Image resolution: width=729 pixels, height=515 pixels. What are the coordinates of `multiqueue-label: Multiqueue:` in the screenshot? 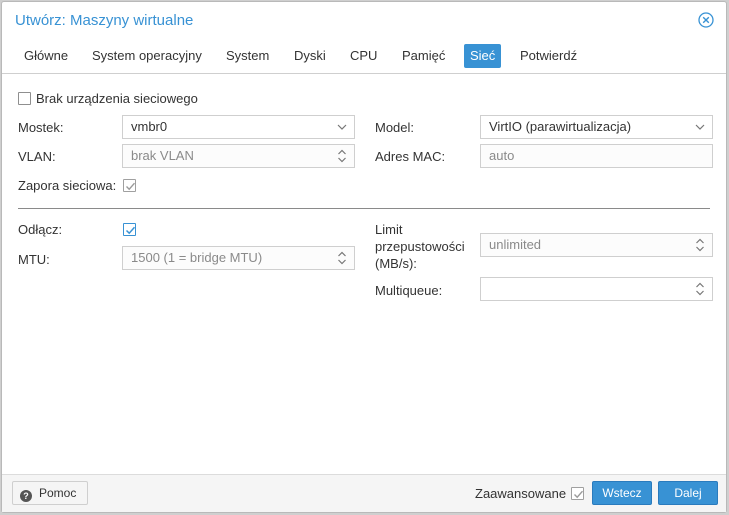 It's located at (409, 290).